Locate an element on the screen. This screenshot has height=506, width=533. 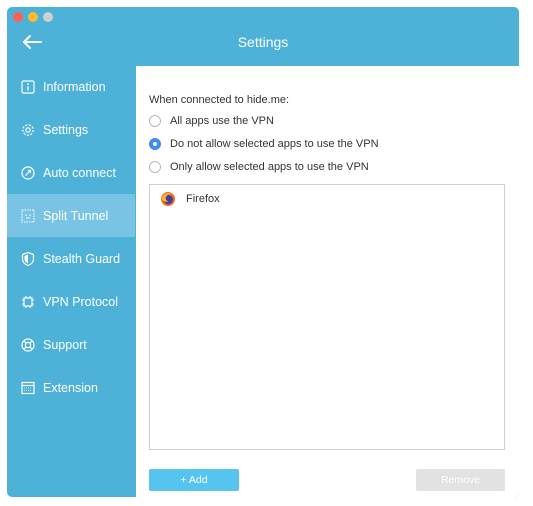
split-tunnel-icon is located at coordinates (28, 216).